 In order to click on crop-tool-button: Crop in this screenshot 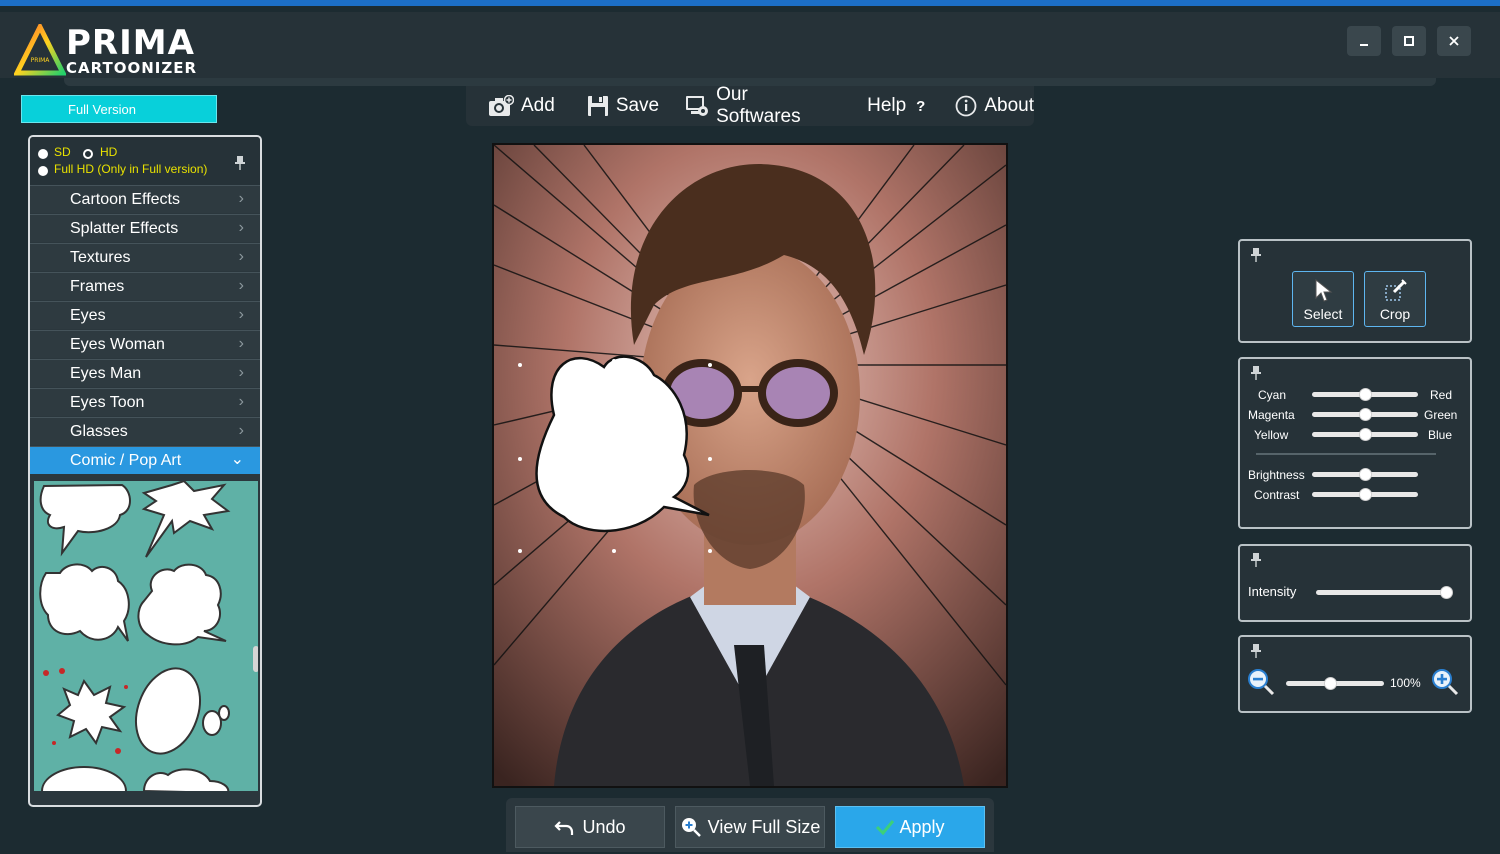, I will do `click(1395, 299)`.